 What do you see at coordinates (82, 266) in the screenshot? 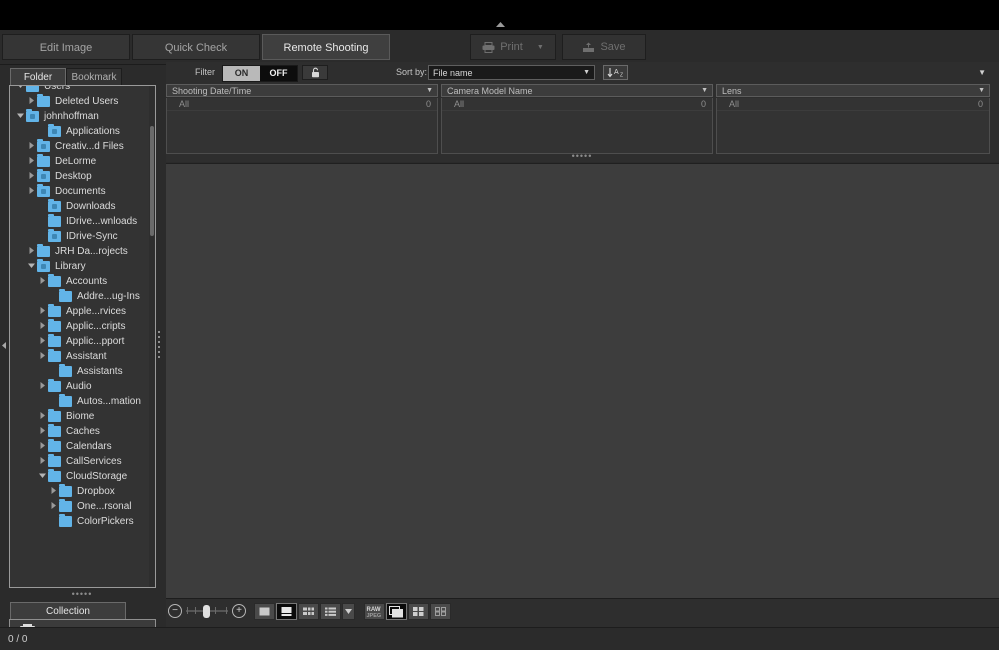
I see `tree-item-library: Library` at bounding box center [82, 266].